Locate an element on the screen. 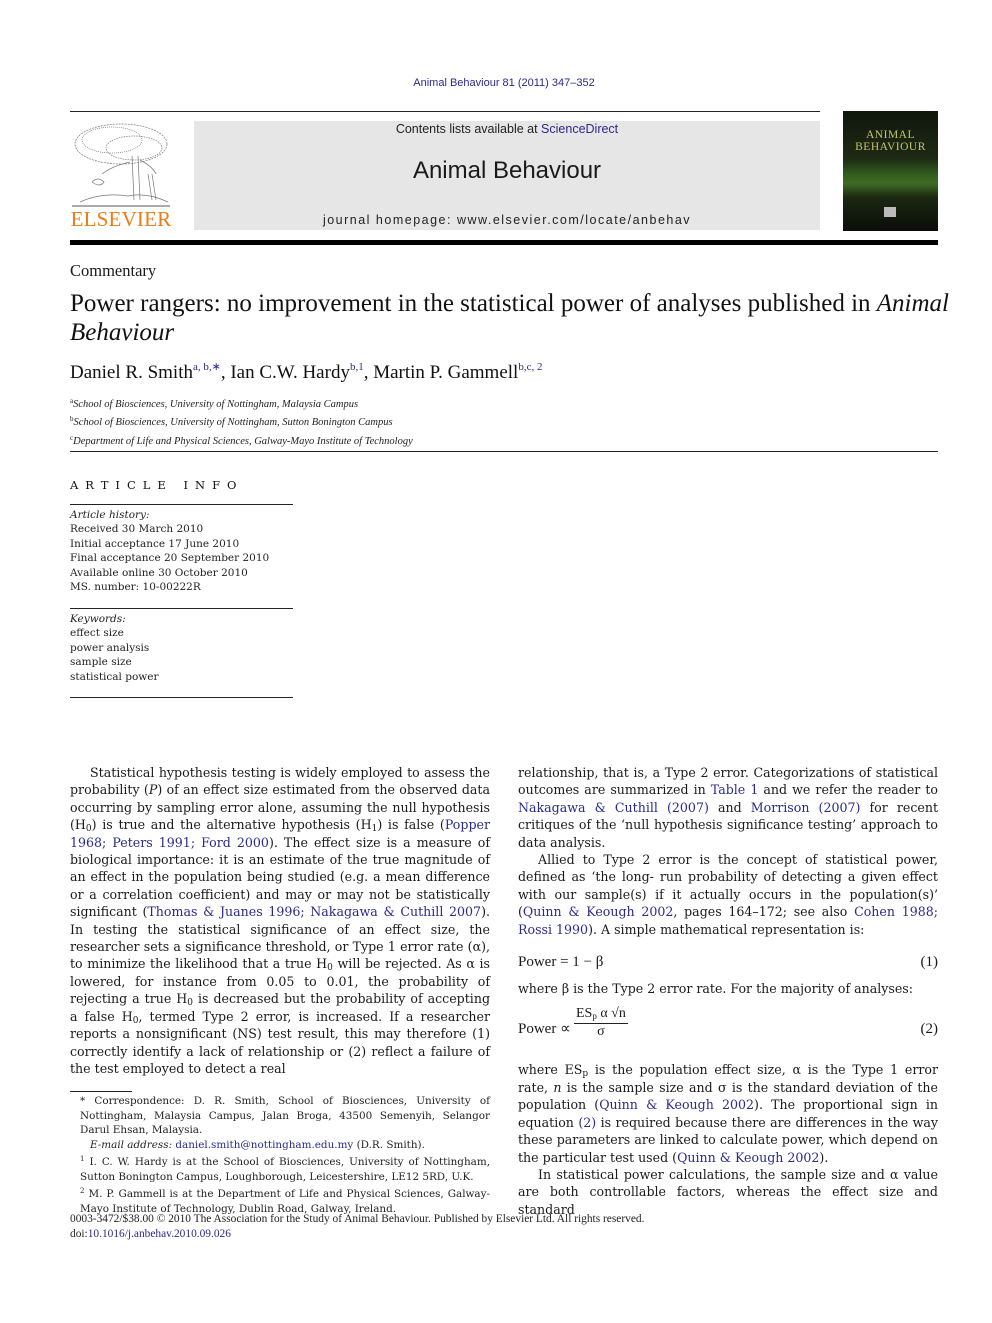 This screenshot has width=992, height=1323. author-affil-link: b,1 is located at coordinates (357, 367).